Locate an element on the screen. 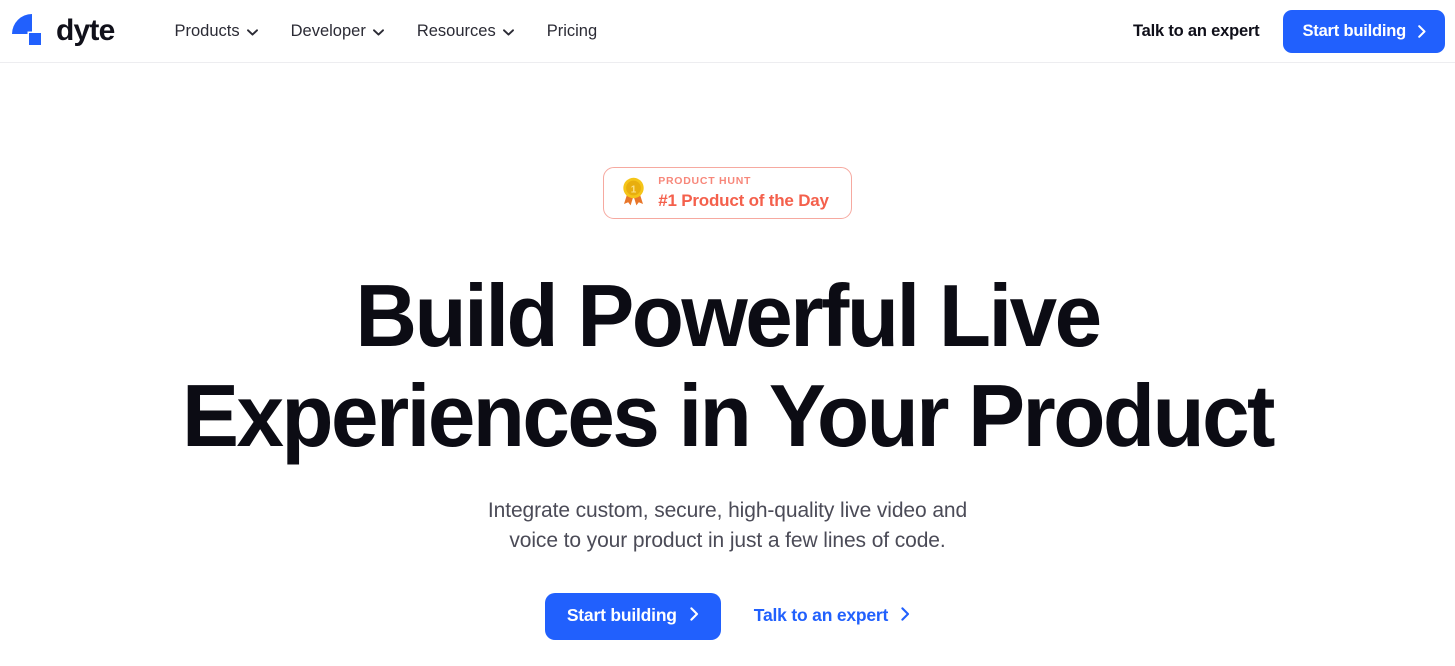 The width and height of the screenshot is (1455, 666). hero-start-building-button: Start building is located at coordinates (632, 616).